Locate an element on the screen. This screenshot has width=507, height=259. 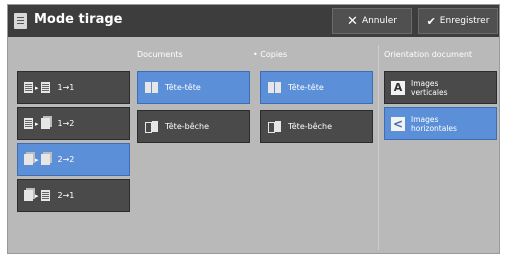
documents-option-label: Tête-bêche is located at coordinates (187, 126).